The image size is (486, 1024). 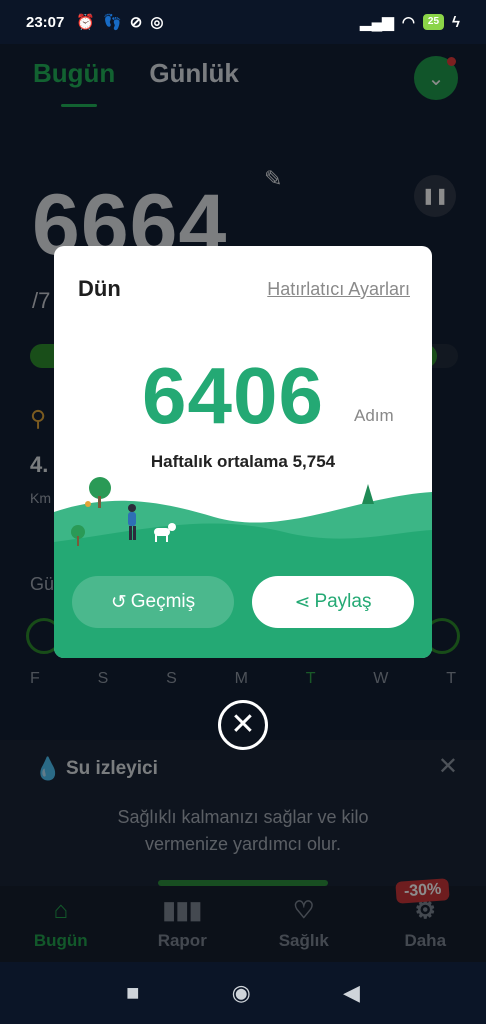 I want to click on weekly-average: Haftalık ortalama 5,754, so click(x=243, y=461).